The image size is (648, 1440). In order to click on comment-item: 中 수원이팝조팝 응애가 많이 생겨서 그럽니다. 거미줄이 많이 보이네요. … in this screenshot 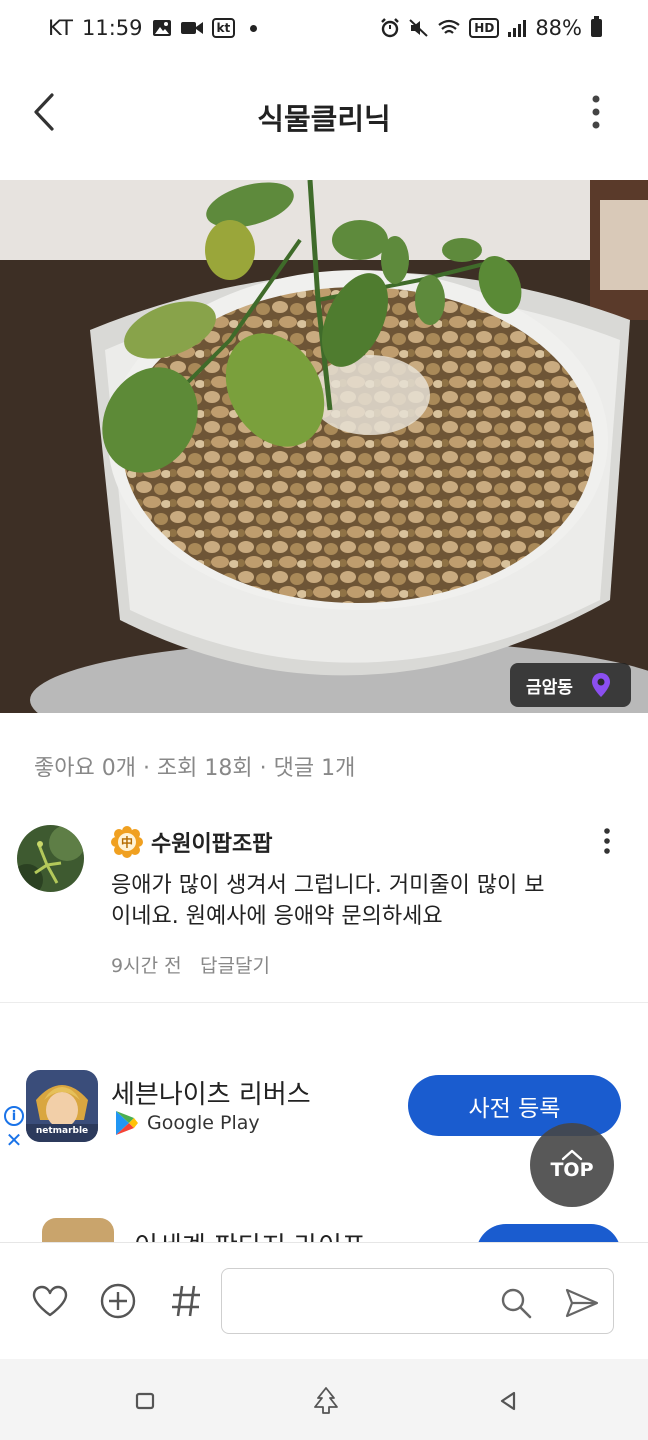, I will do `click(324, 906)`.